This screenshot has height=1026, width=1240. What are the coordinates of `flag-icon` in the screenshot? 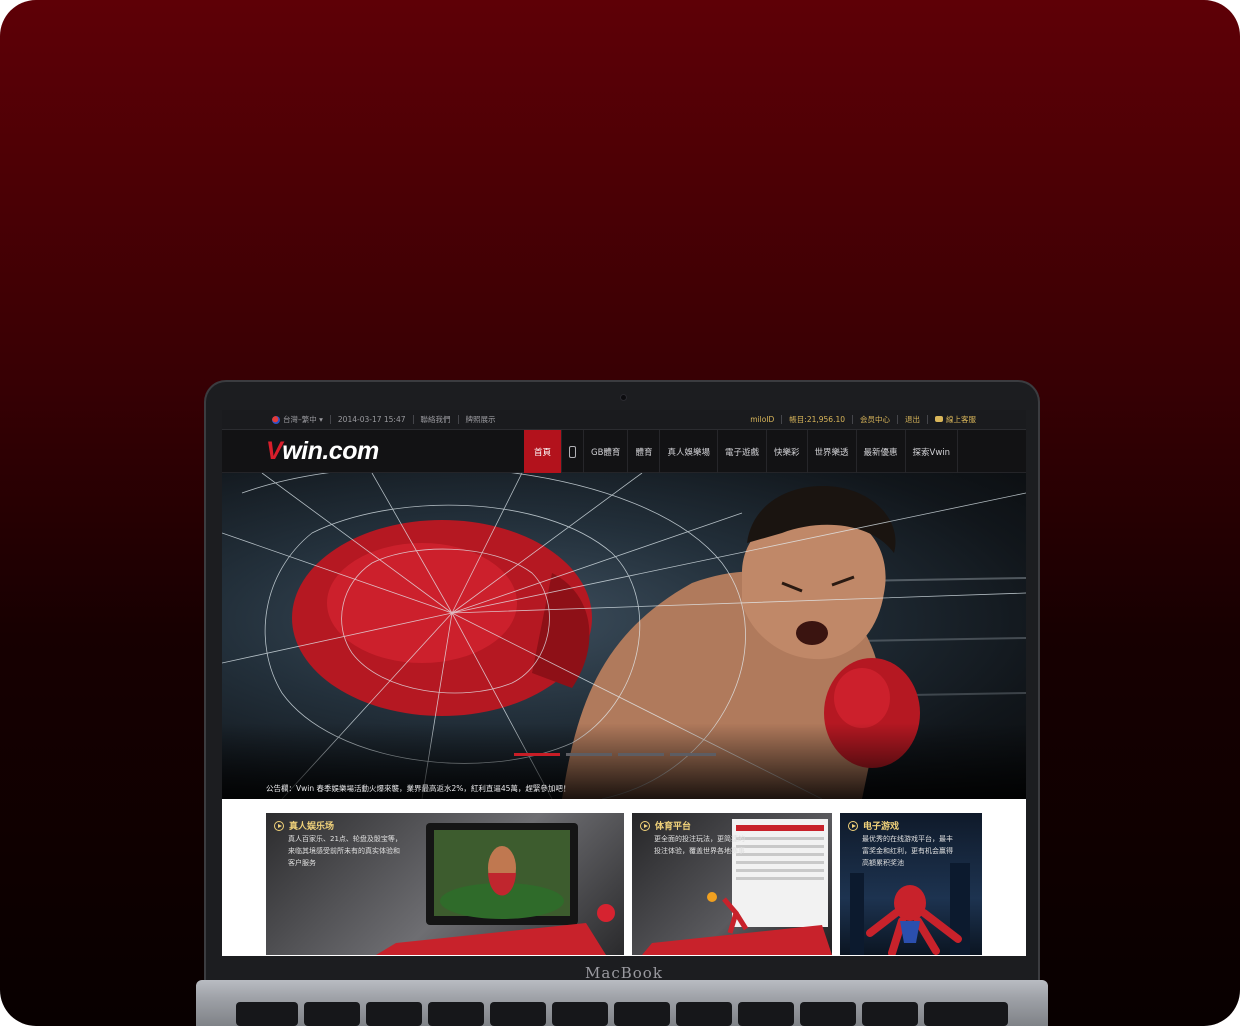 It's located at (276, 419).